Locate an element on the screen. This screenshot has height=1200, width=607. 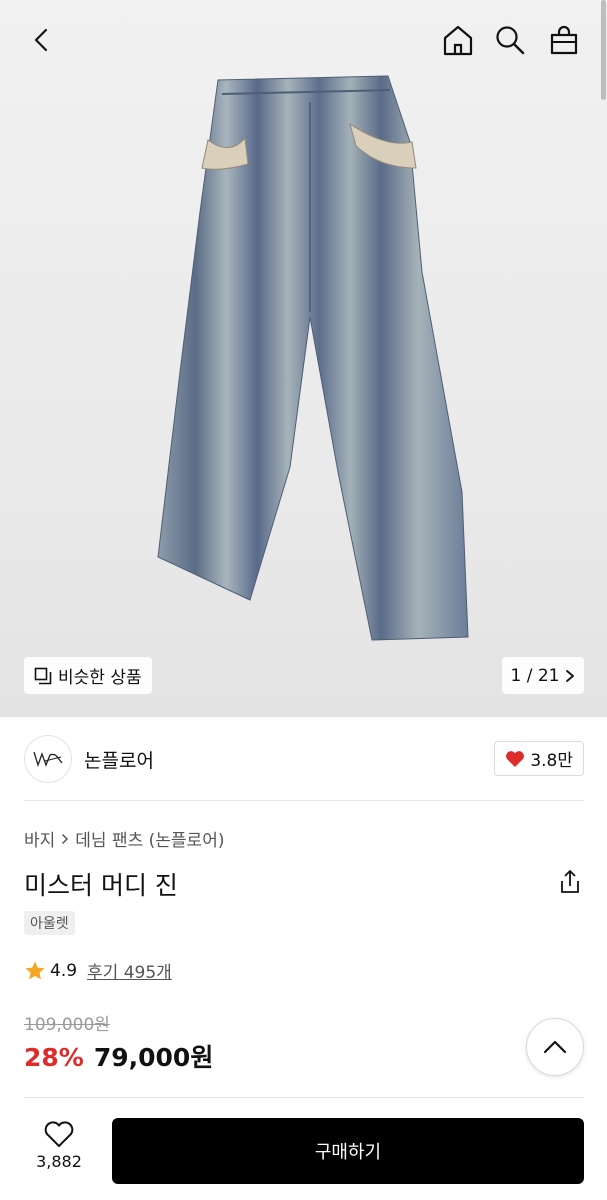
home-button is located at coordinates (458, 40).